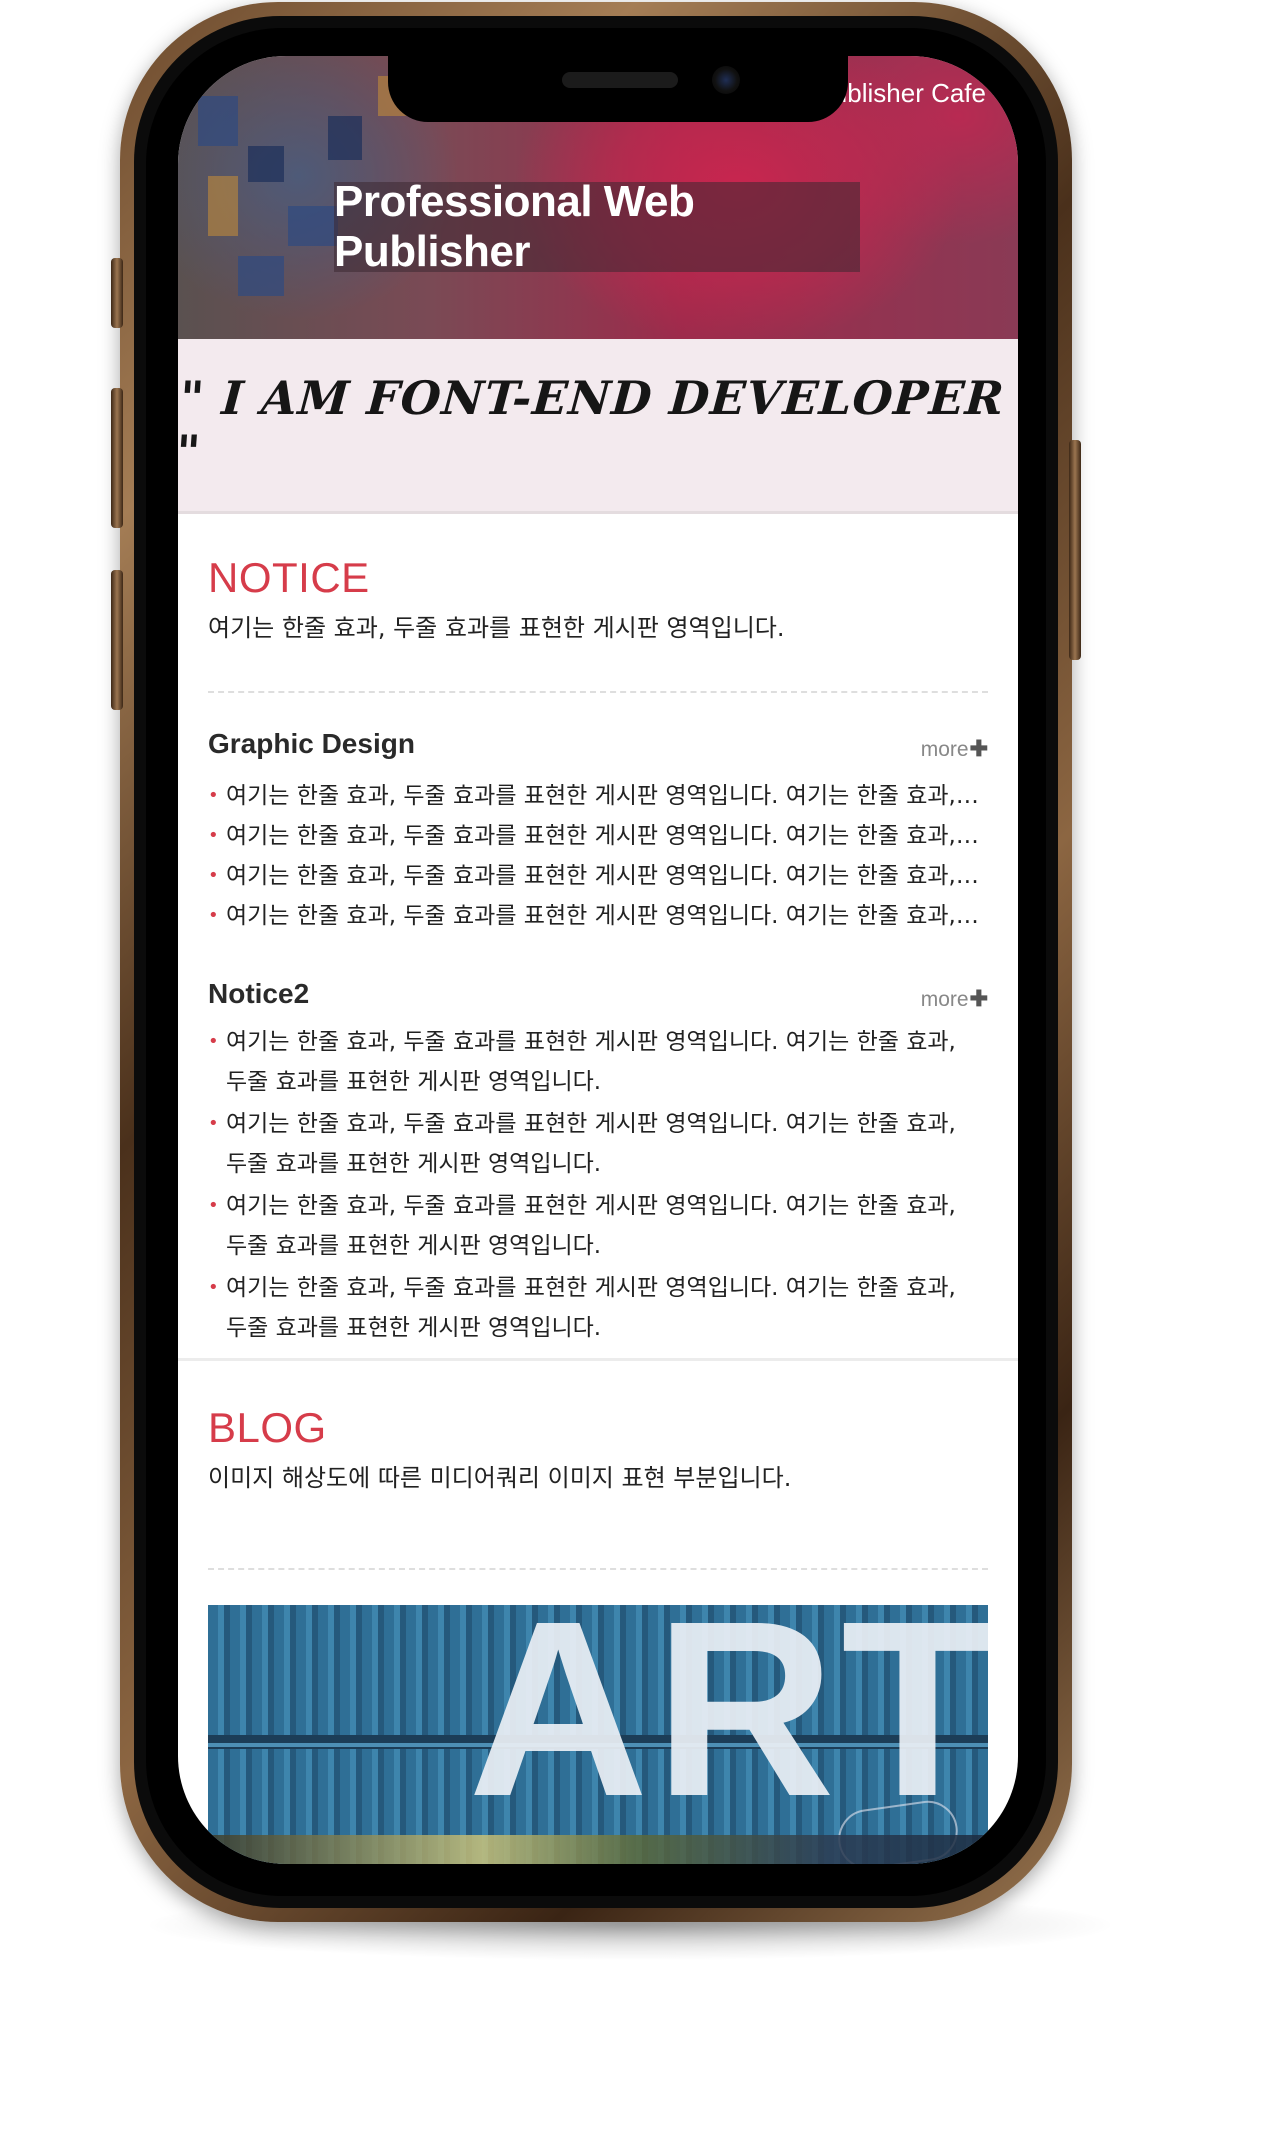 This screenshot has width=1264, height=2134. Describe the element at coordinates (311, 743) in the screenshot. I see `board-title: Graphic Design` at that location.